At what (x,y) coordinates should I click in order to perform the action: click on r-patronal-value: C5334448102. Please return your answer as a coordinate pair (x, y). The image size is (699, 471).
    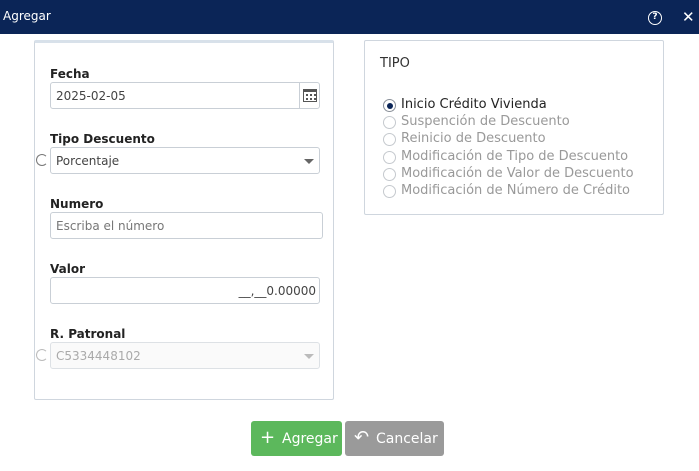
    Looking at the image, I should click on (98, 356).